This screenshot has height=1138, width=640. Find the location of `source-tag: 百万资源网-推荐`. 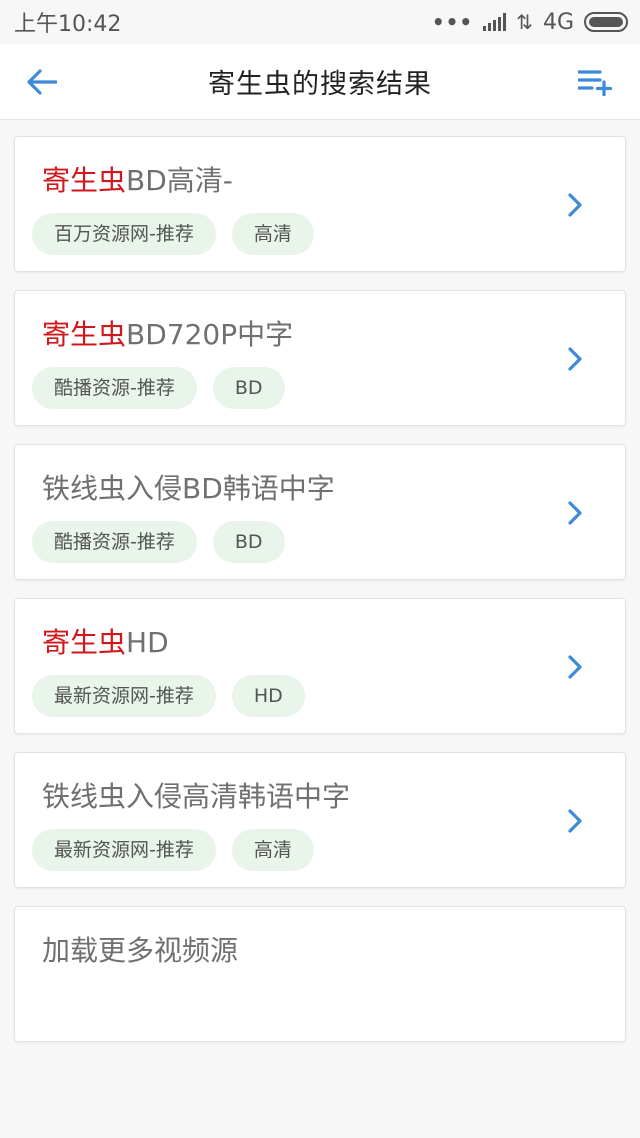

source-tag: 百万资源网-推荐 is located at coordinates (124, 234).